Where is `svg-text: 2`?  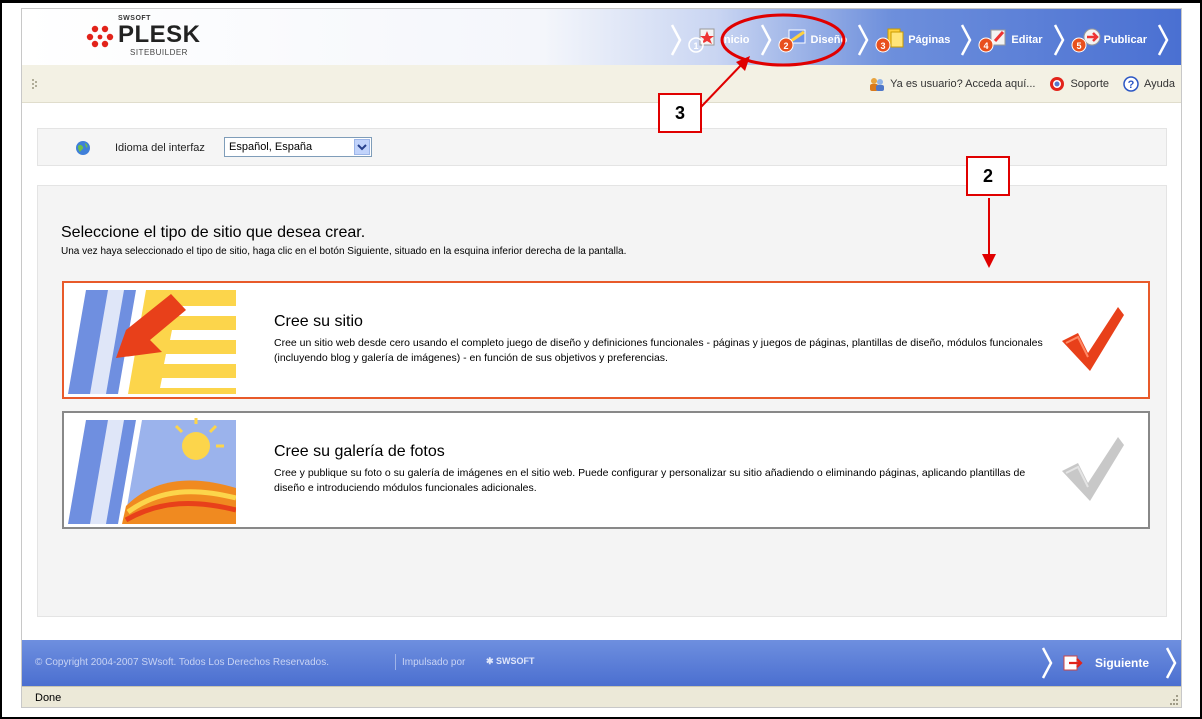 svg-text: 2 is located at coordinates (785, 46).